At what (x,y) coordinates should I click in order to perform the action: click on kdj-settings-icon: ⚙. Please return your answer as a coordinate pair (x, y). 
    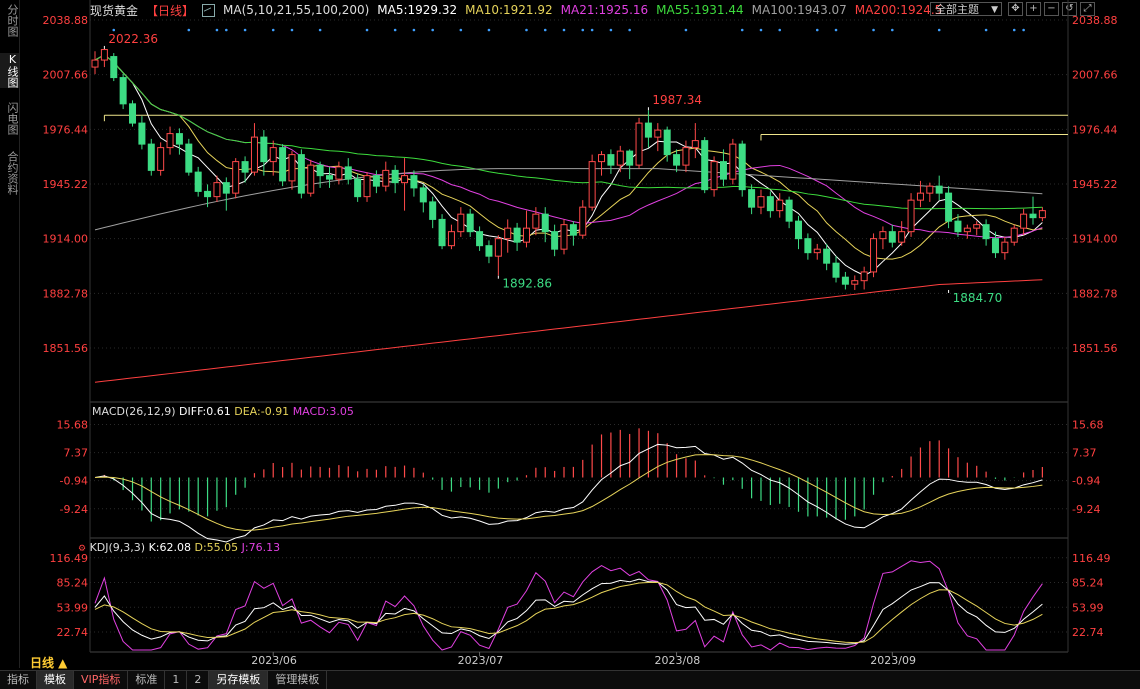
    Looking at the image, I should click on (82, 549).